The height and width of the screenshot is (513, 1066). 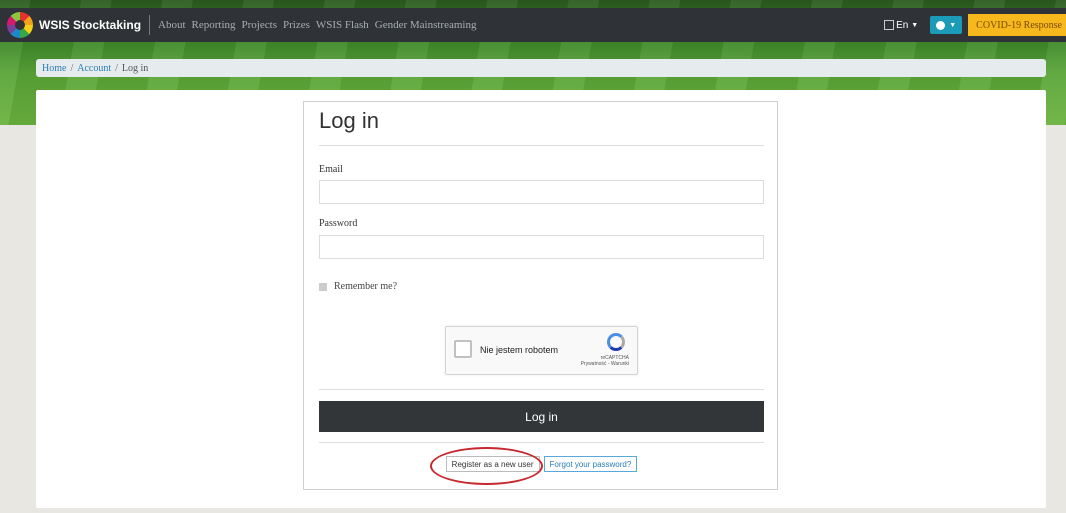 I want to click on recaptcha-icon, so click(x=616, y=342).